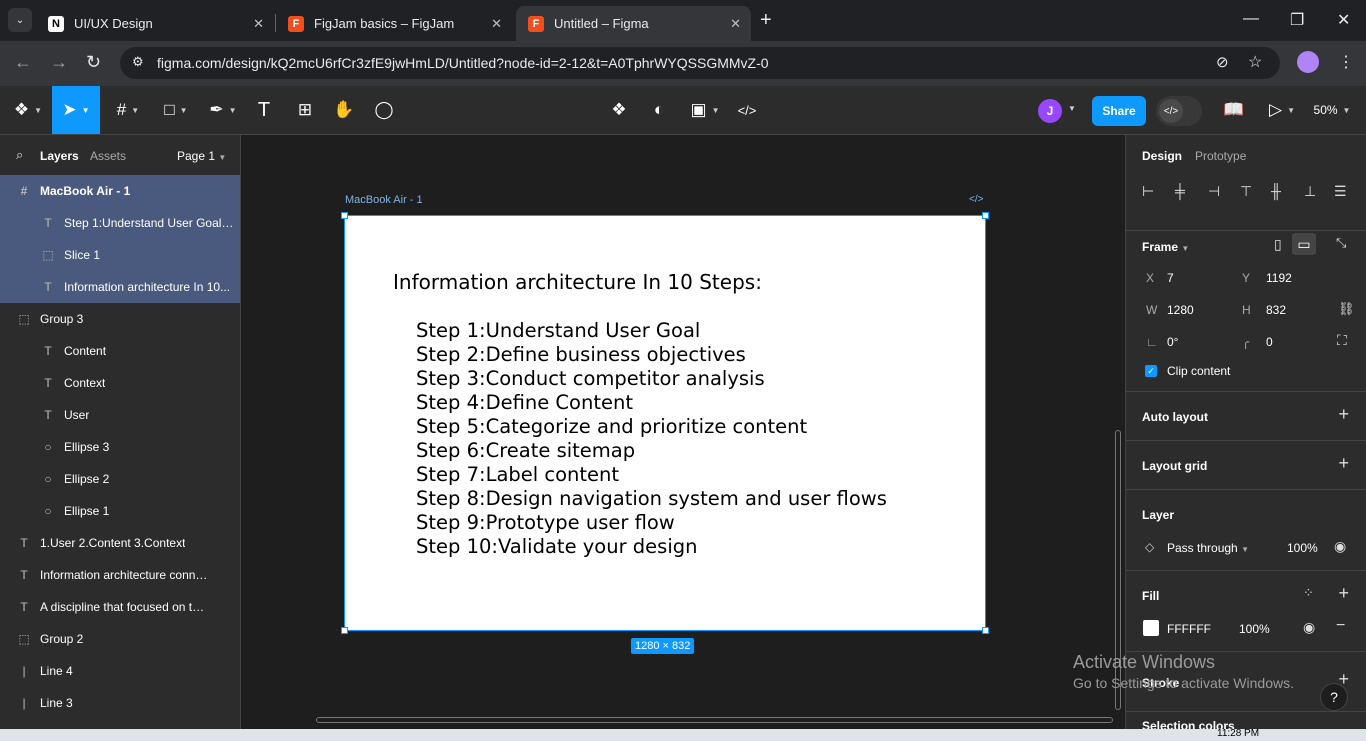 Image resolution: width=1366 pixels, height=741 pixels. I want to click on main-menu-button: ❖ ▼, so click(28, 110).